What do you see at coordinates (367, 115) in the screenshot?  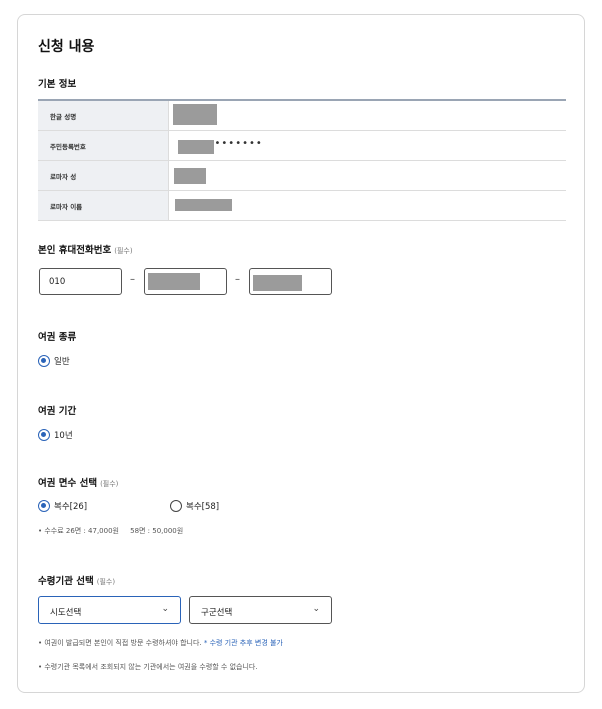 I see `korean-name-value` at bounding box center [367, 115].